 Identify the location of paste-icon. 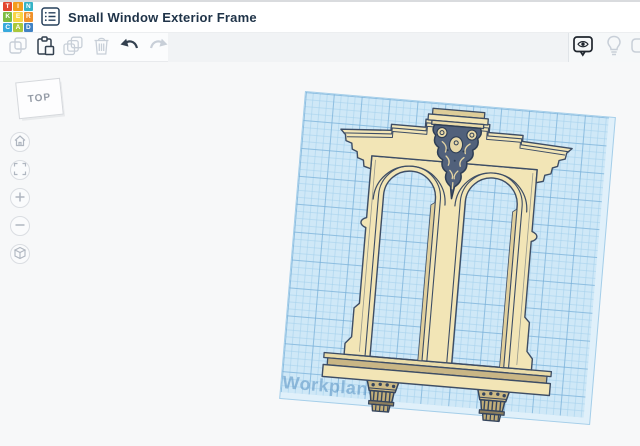
(45, 47).